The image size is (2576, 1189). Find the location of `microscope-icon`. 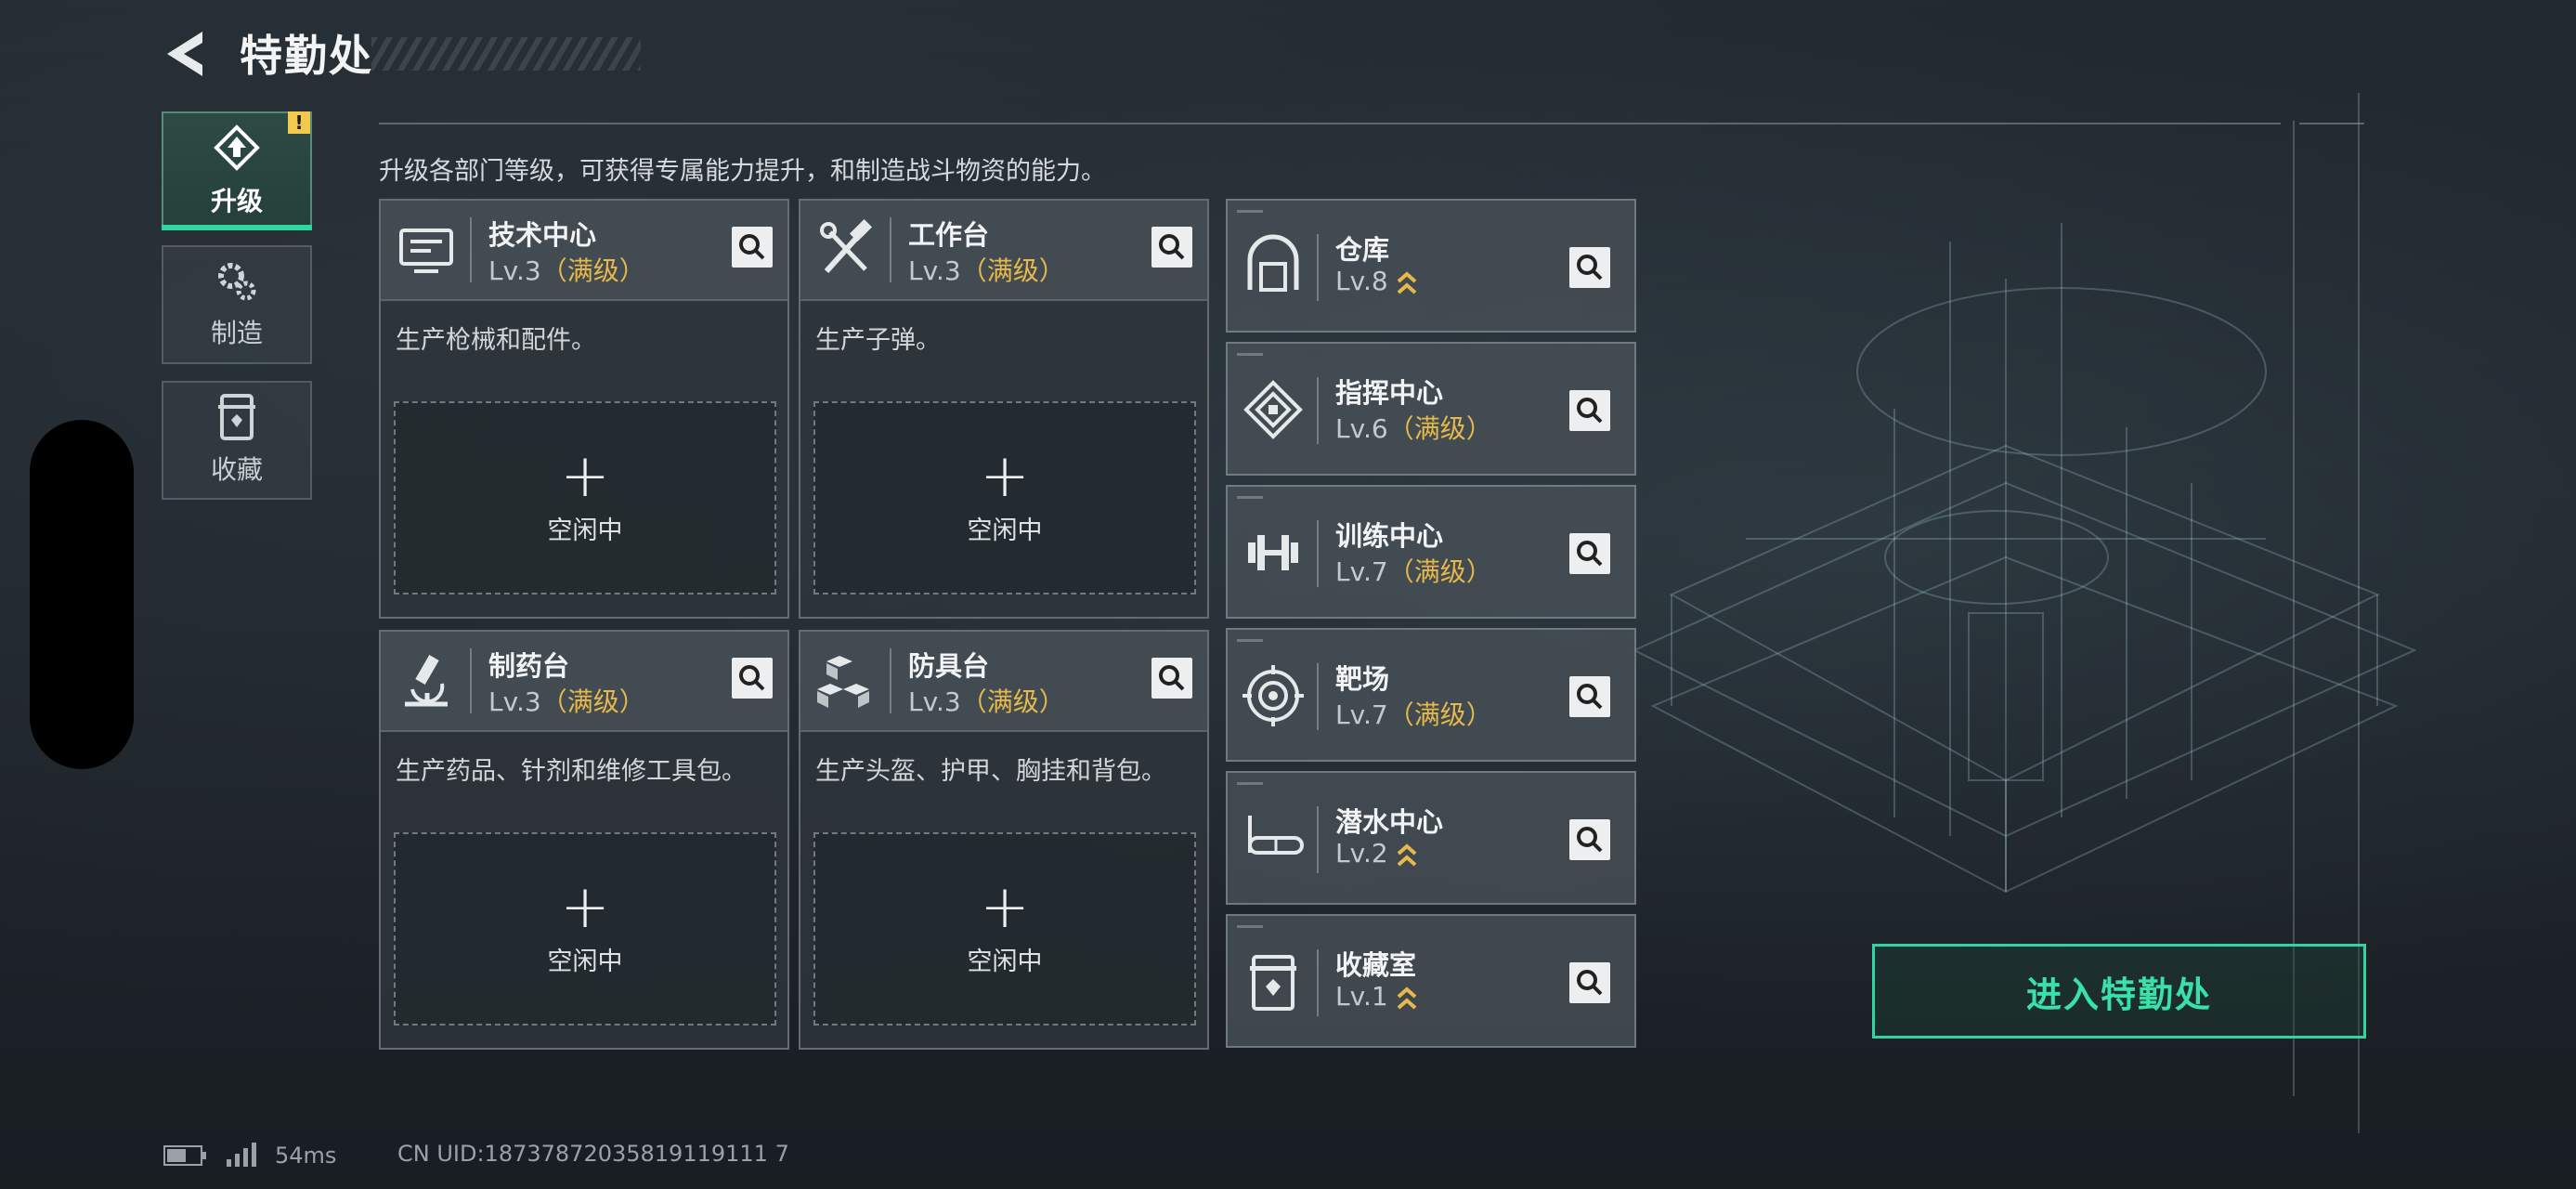

microscope-icon is located at coordinates (427, 681).